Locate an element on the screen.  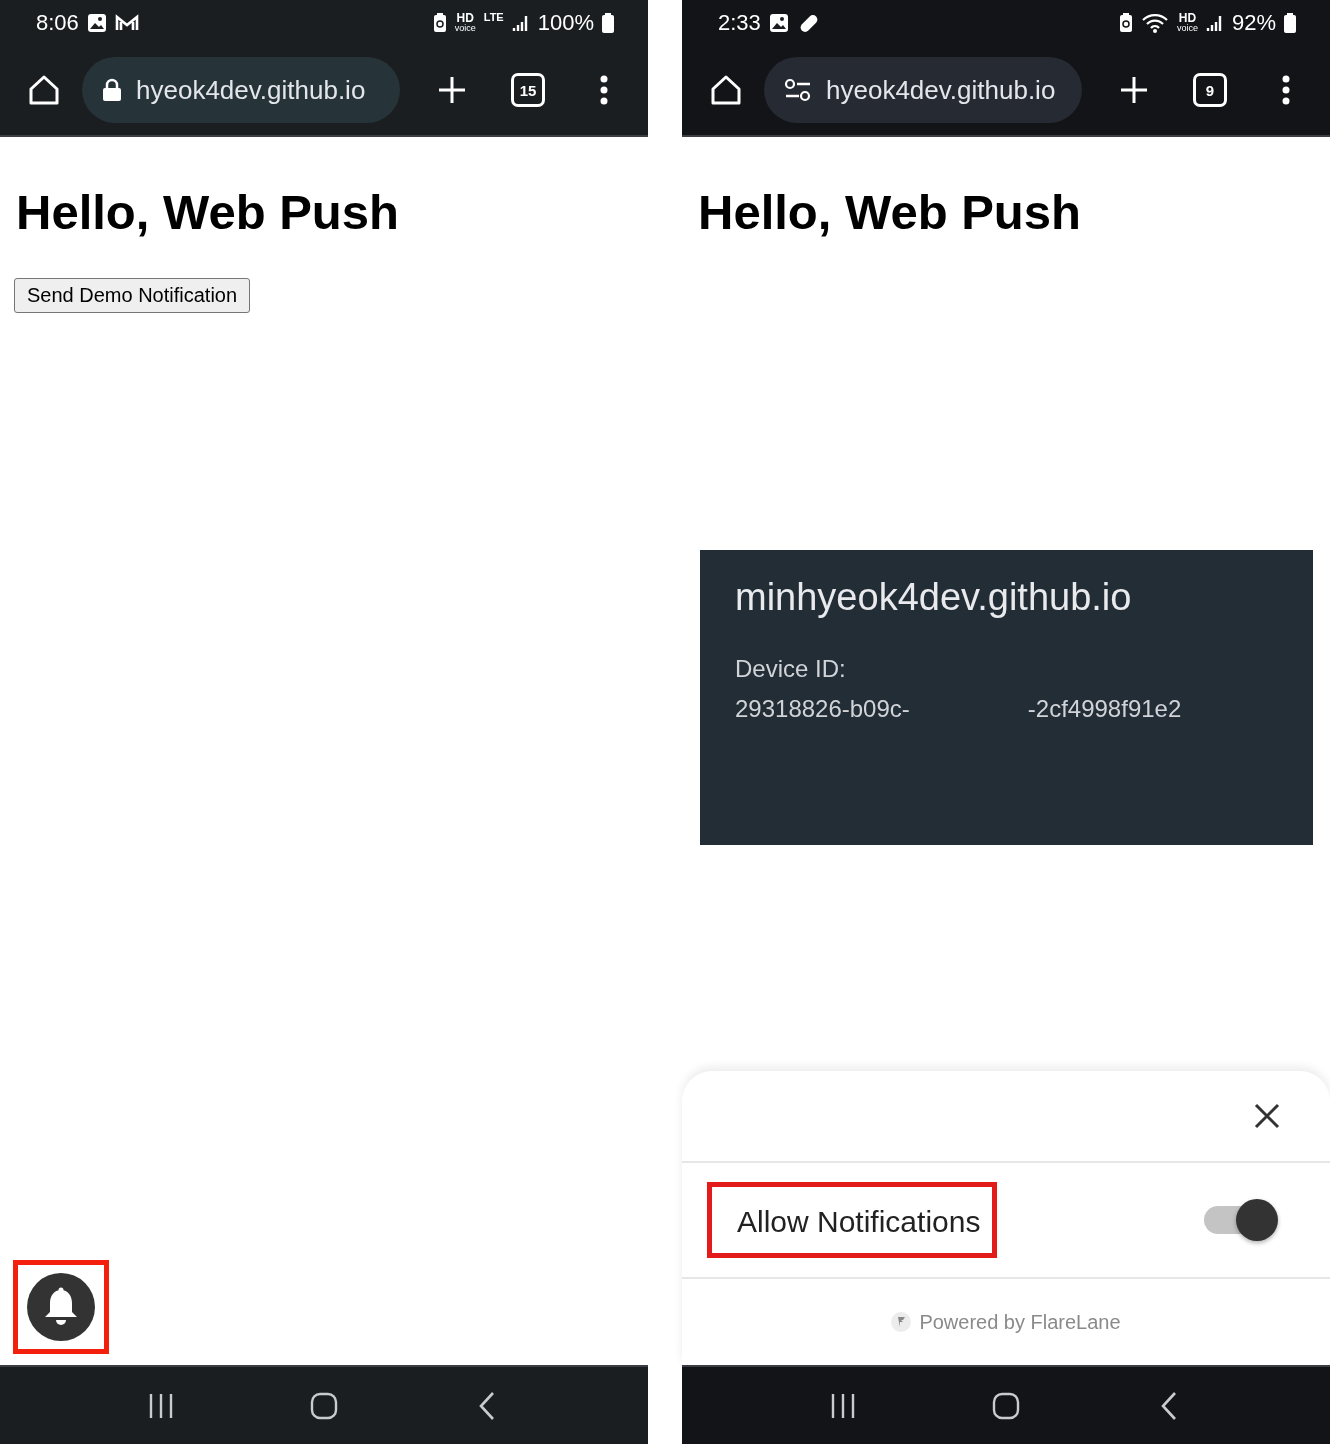
status-time: 8:06 is located at coordinates (57, 22).